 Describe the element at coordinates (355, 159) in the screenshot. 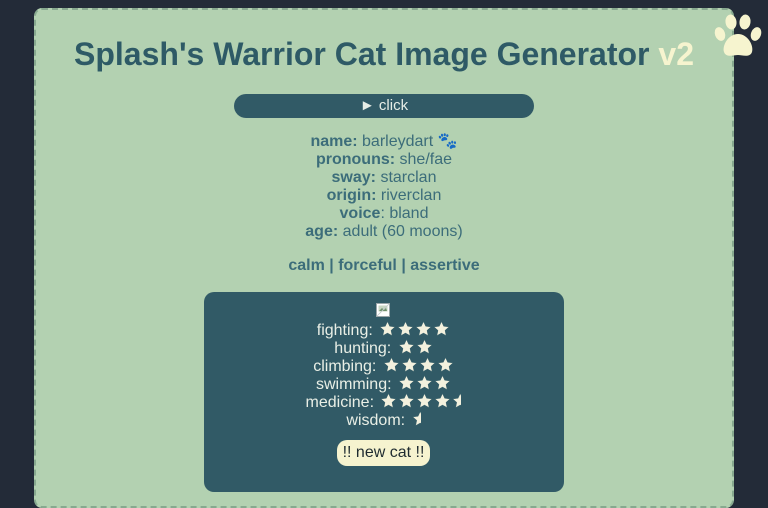

I see `pronouns-label: pronouns:` at that location.